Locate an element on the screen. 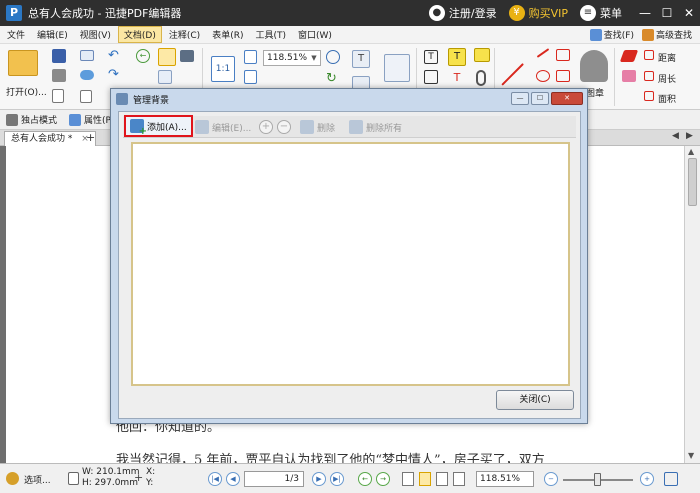  main-menu-link: 菜单 is located at coordinates (611, 13).